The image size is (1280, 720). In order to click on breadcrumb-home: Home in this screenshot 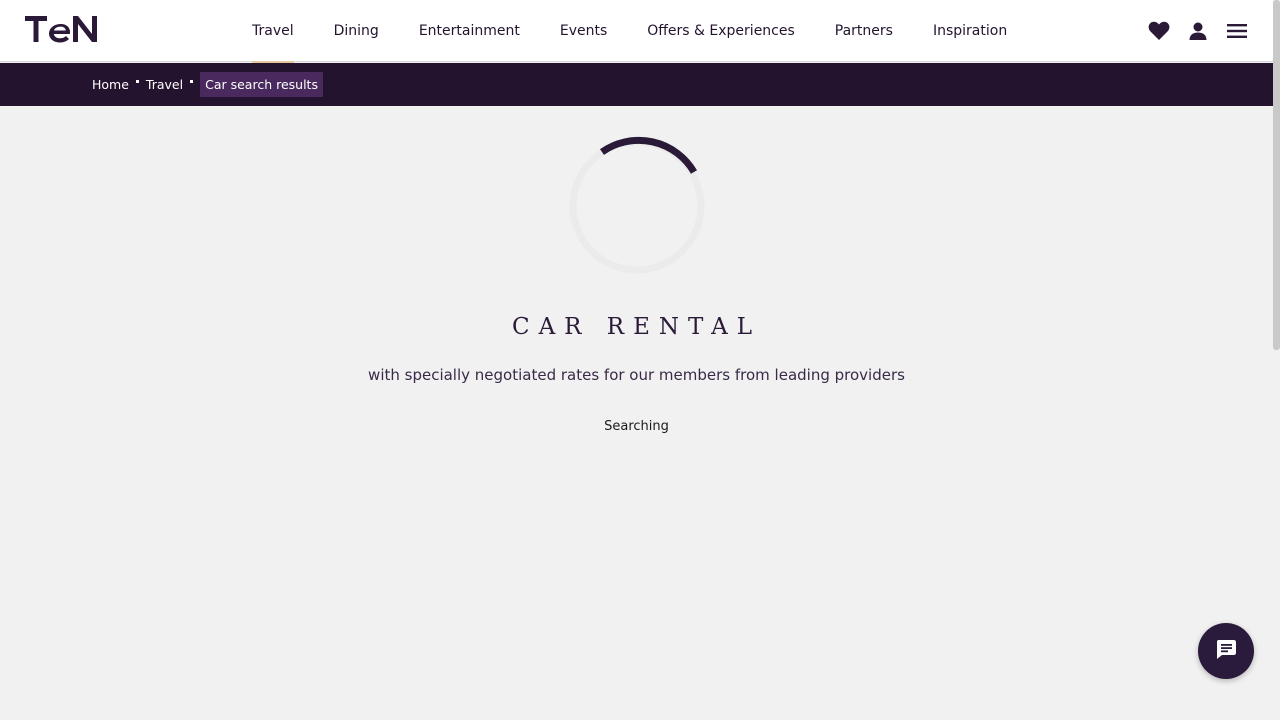, I will do `click(110, 84)`.